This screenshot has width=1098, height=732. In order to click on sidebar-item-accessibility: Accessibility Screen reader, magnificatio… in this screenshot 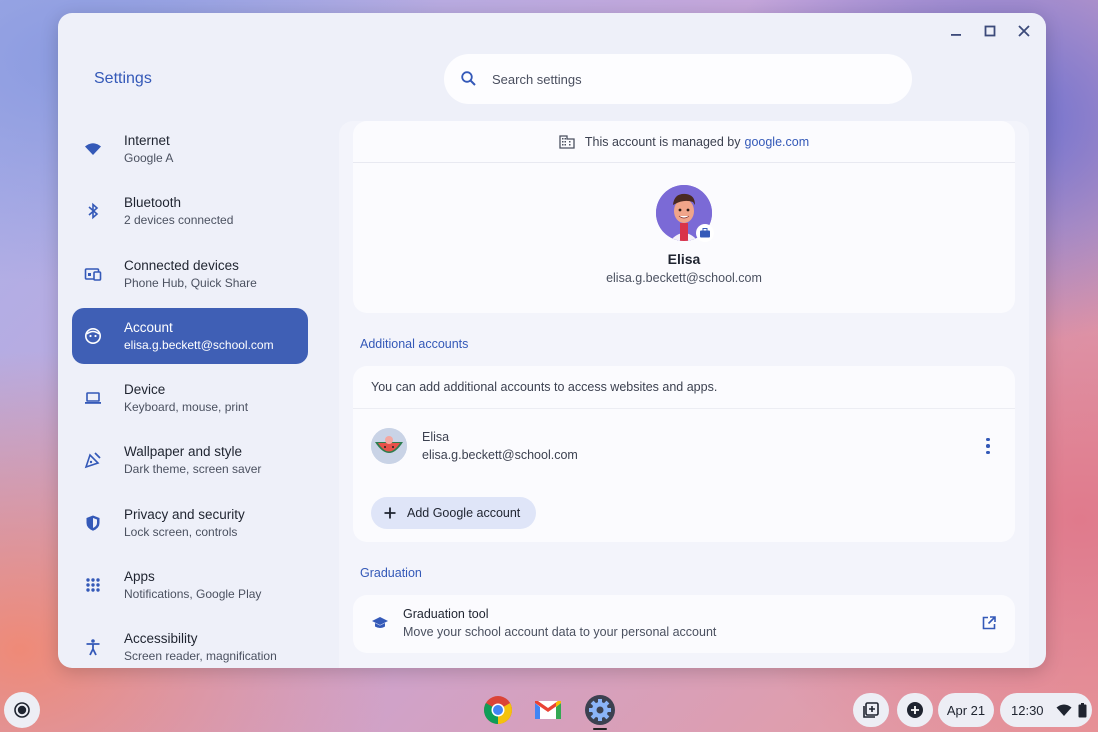, I will do `click(190, 643)`.